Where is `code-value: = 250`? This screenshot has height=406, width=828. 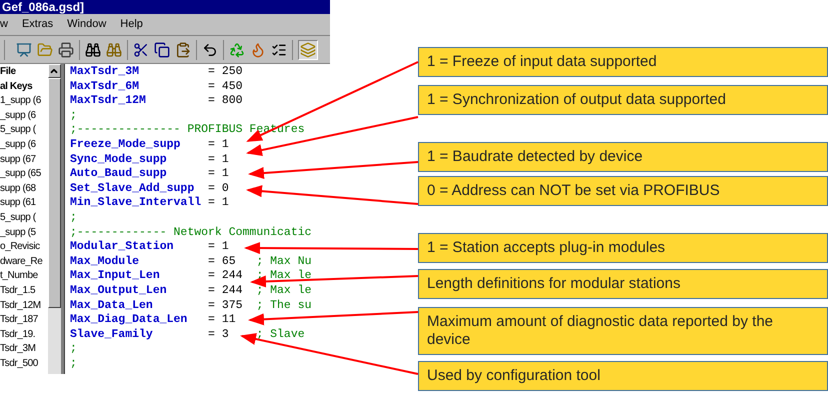
code-value: = 250 is located at coordinates (225, 72).